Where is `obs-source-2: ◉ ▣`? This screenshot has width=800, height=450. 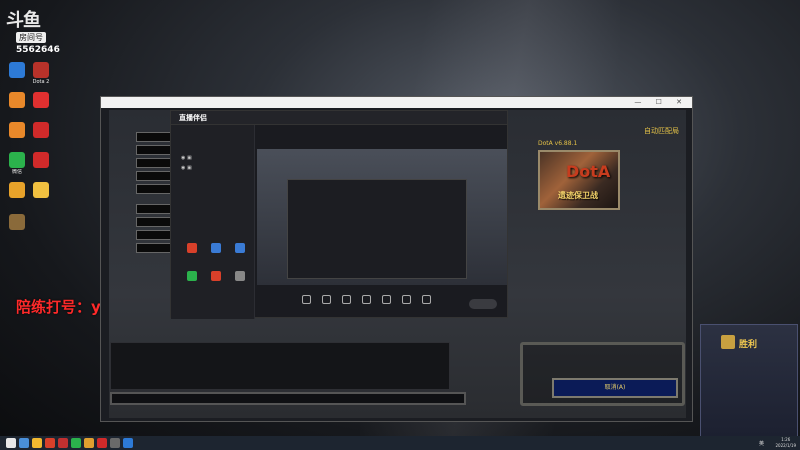 obs-source-2: ◉ ▣ is located at coordinates (186, 168).